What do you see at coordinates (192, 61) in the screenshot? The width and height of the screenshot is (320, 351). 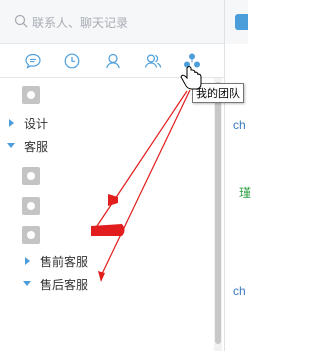 I see `team-icon` at bounding box center [192, 61].